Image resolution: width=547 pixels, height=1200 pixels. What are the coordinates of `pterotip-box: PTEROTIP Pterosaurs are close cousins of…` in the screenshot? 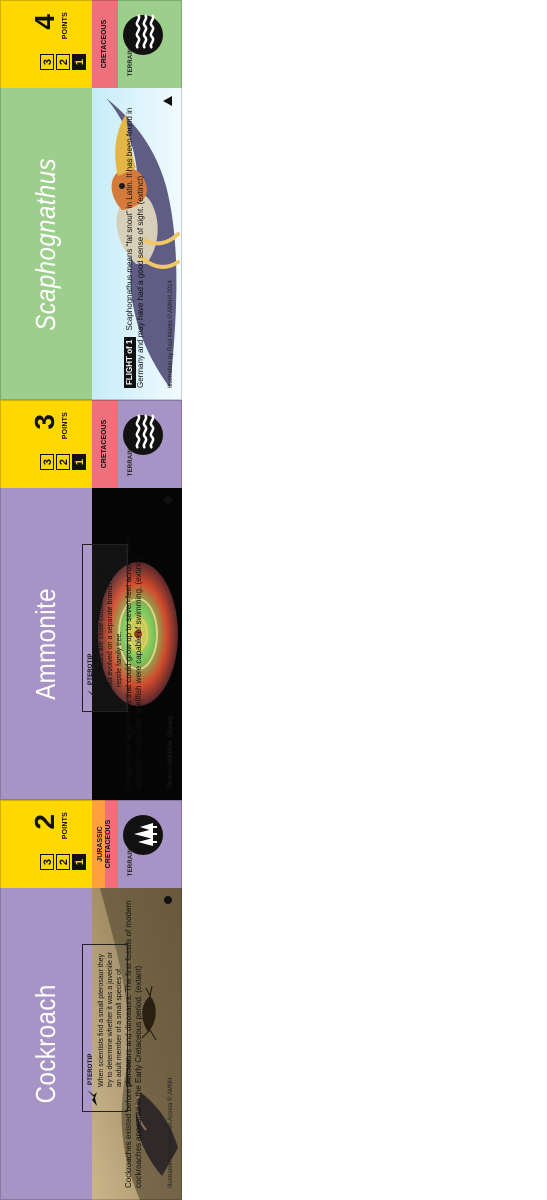 It's located at (105, 628).